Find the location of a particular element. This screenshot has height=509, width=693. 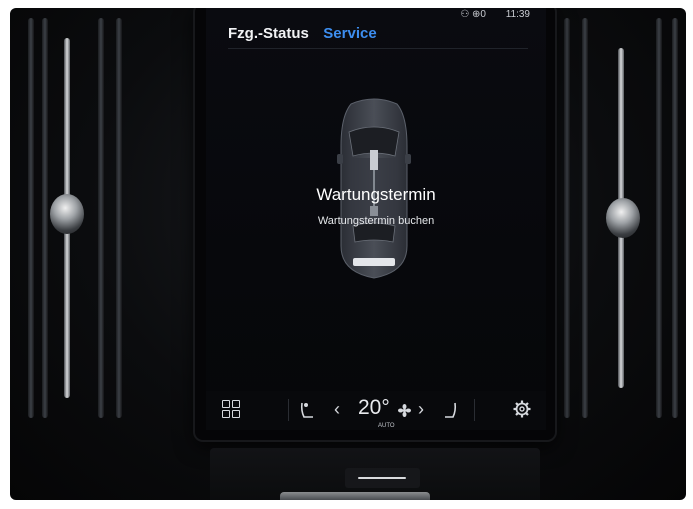

chrome-trim is located at coordinates (355, 496).